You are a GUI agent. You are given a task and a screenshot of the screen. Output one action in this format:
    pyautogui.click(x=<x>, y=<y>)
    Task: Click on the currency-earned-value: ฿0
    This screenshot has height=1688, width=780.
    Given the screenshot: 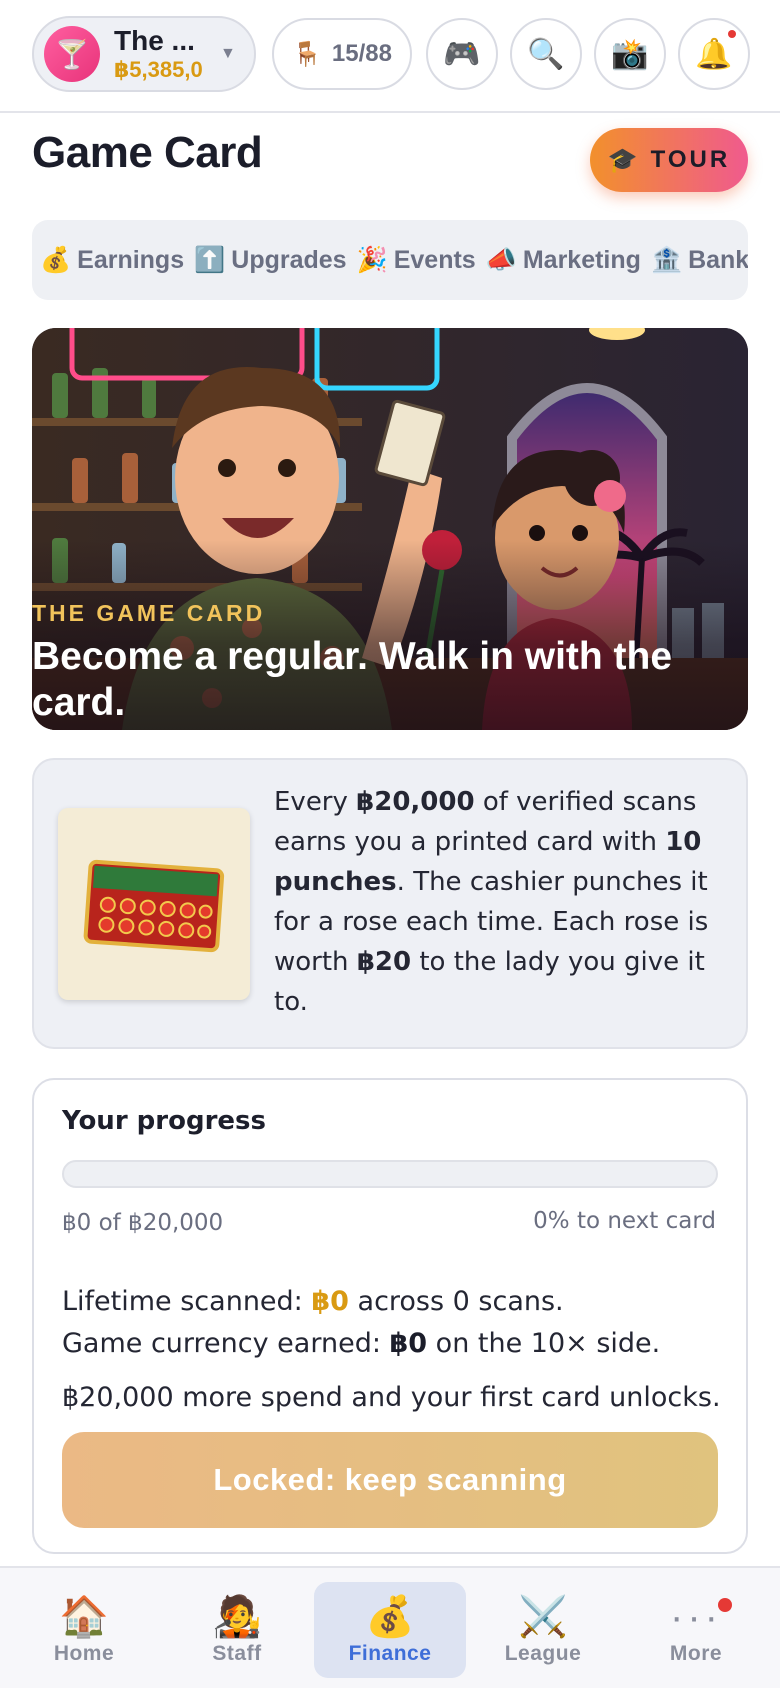 What is the action you would take?
    pyautogui.click(x=408, y=1343)
    